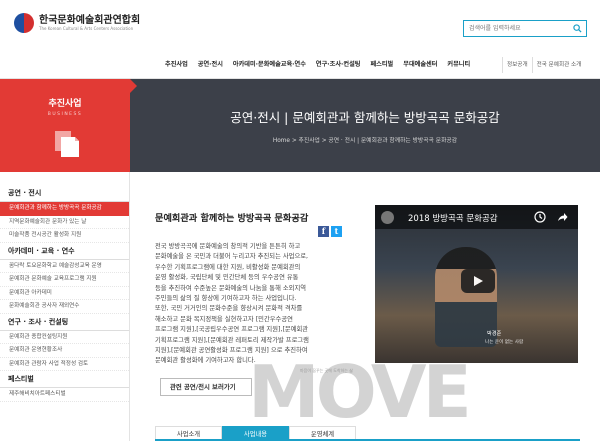 The image size is (600, 441). I want to click on utility-nav: 정보공개 전국 문예회관 소개, so click(543, 65).